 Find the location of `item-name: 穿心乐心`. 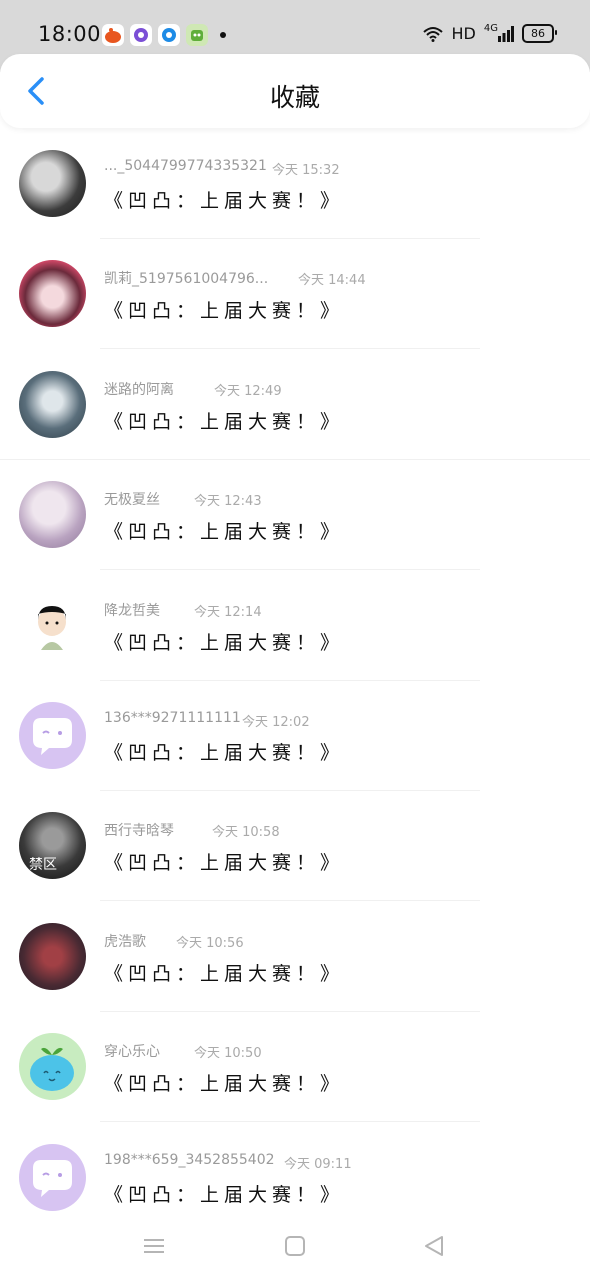

item-name: 穿心乐心 is located at coordinates (132, 1052).